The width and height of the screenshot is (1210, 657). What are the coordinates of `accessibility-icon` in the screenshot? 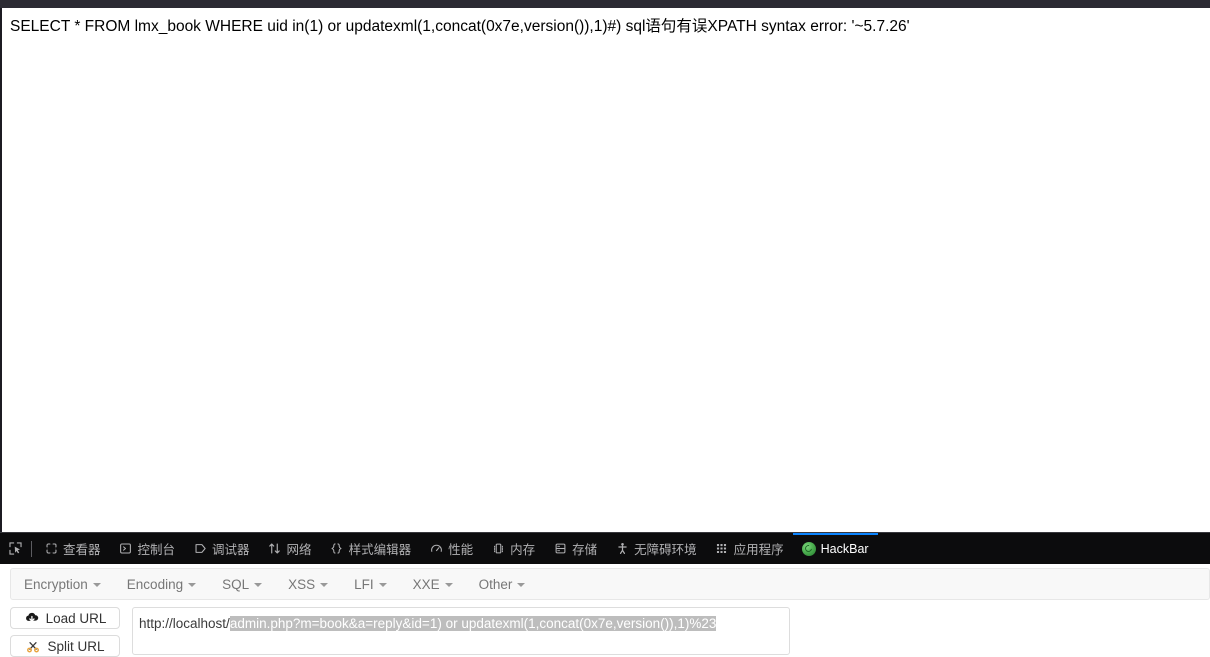 It's located at (622, 549).